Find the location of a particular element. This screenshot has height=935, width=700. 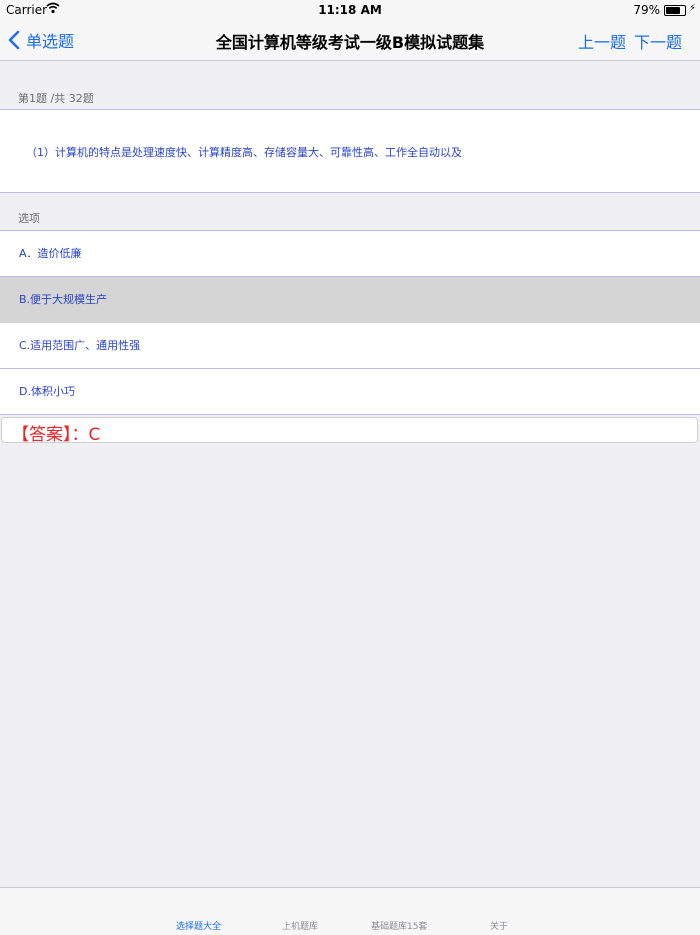

tab-choice-questions: 选择题大全 is located at coordinates (198, 925).